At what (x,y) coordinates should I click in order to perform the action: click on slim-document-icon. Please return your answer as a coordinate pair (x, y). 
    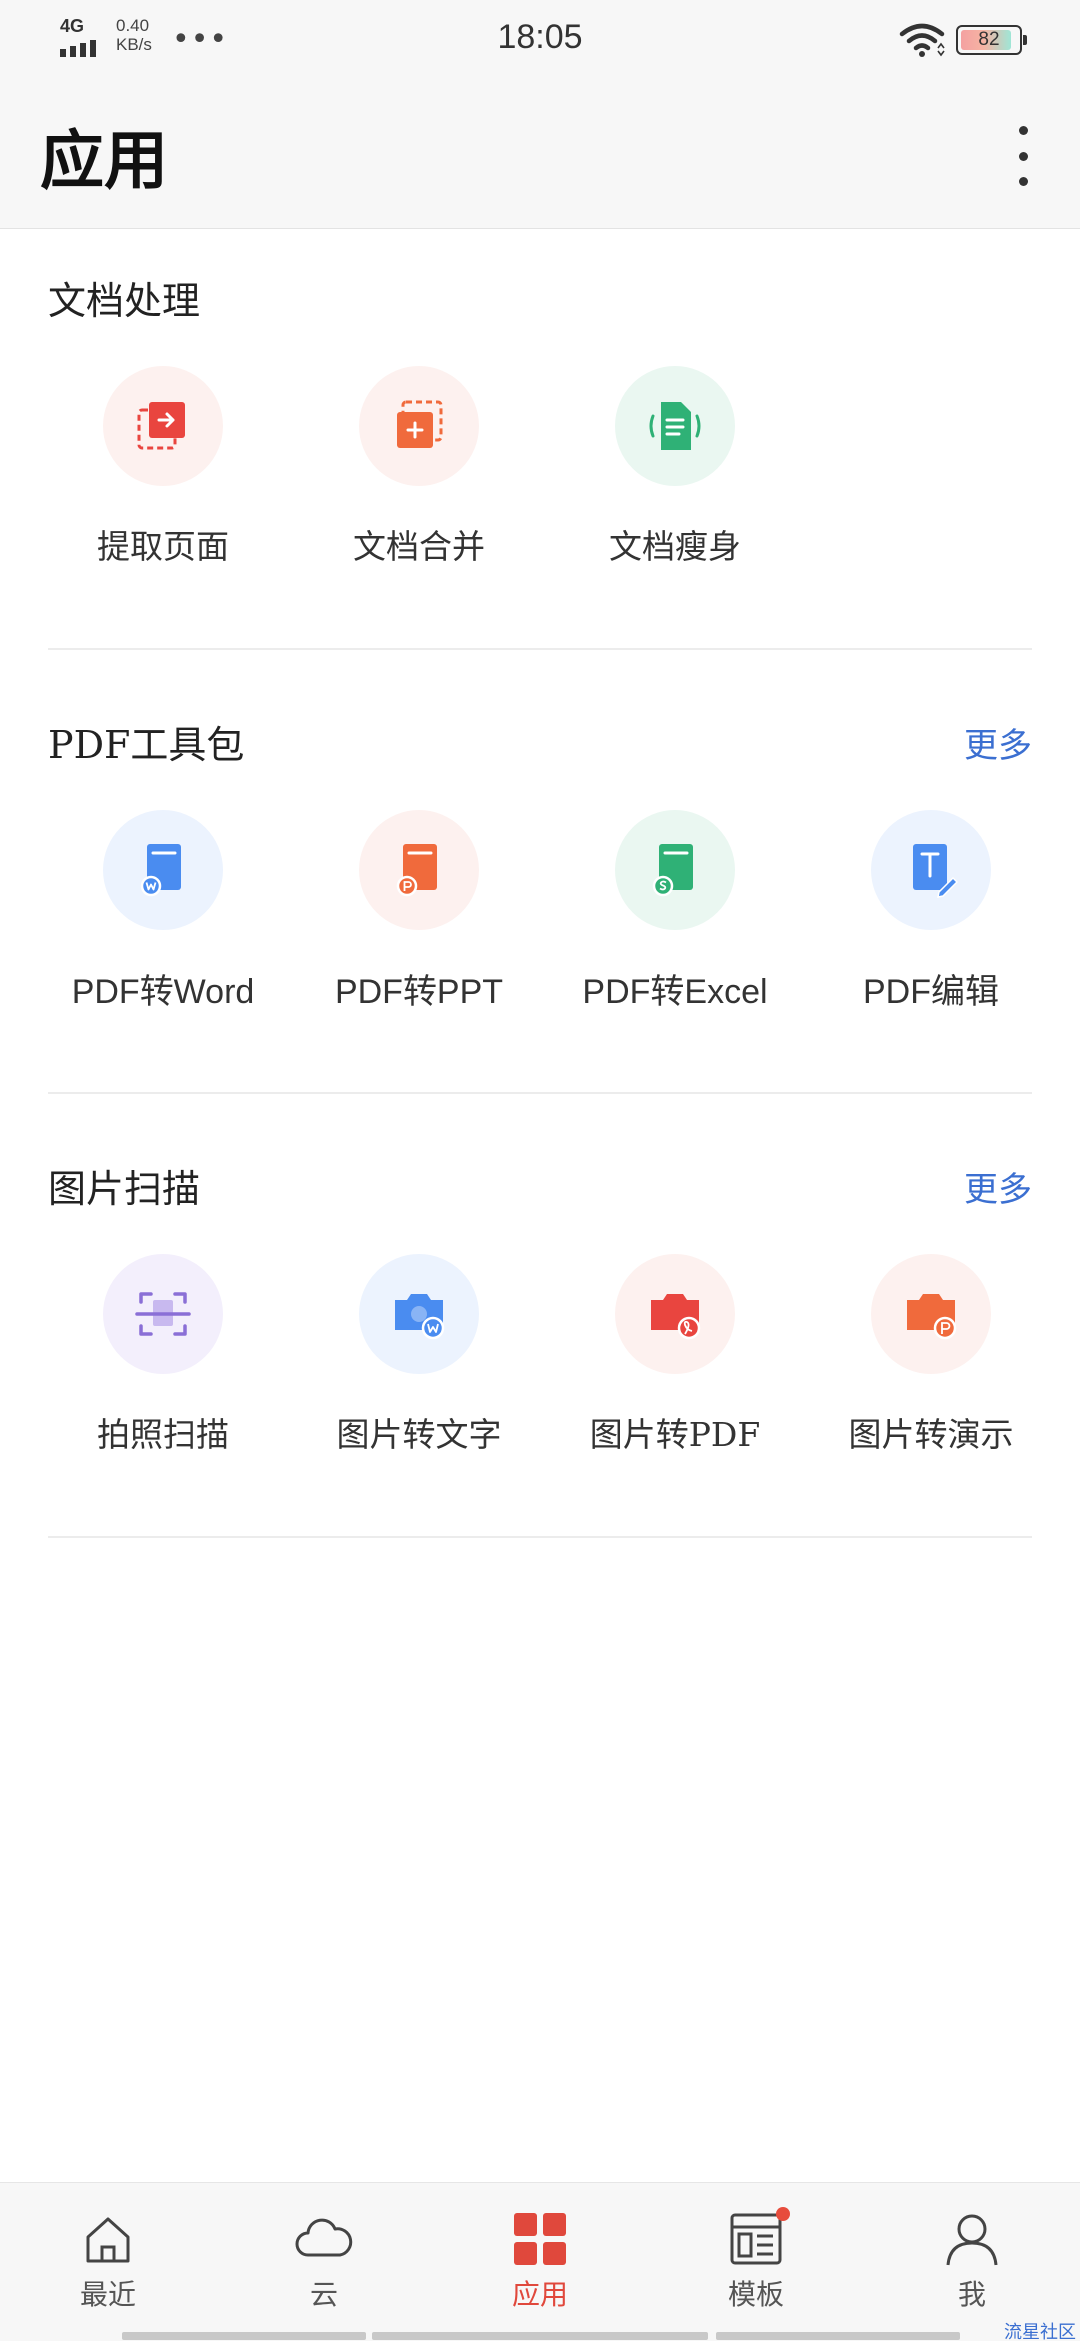
    Looking at the image, I should click on (675, 426).